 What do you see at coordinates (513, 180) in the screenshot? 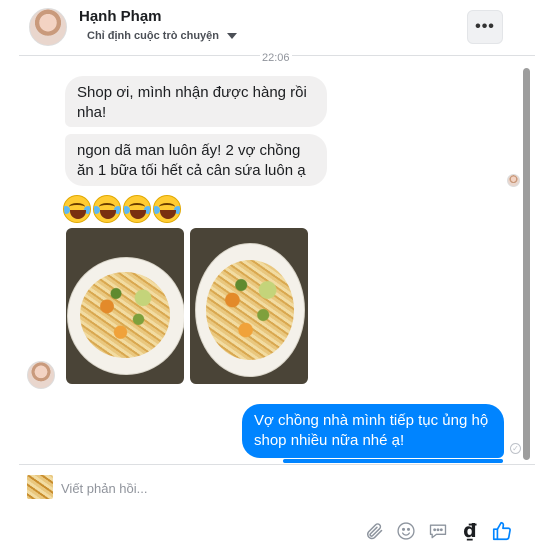
I see `seen-indicator-avatar` at bounding box center [513, 180].